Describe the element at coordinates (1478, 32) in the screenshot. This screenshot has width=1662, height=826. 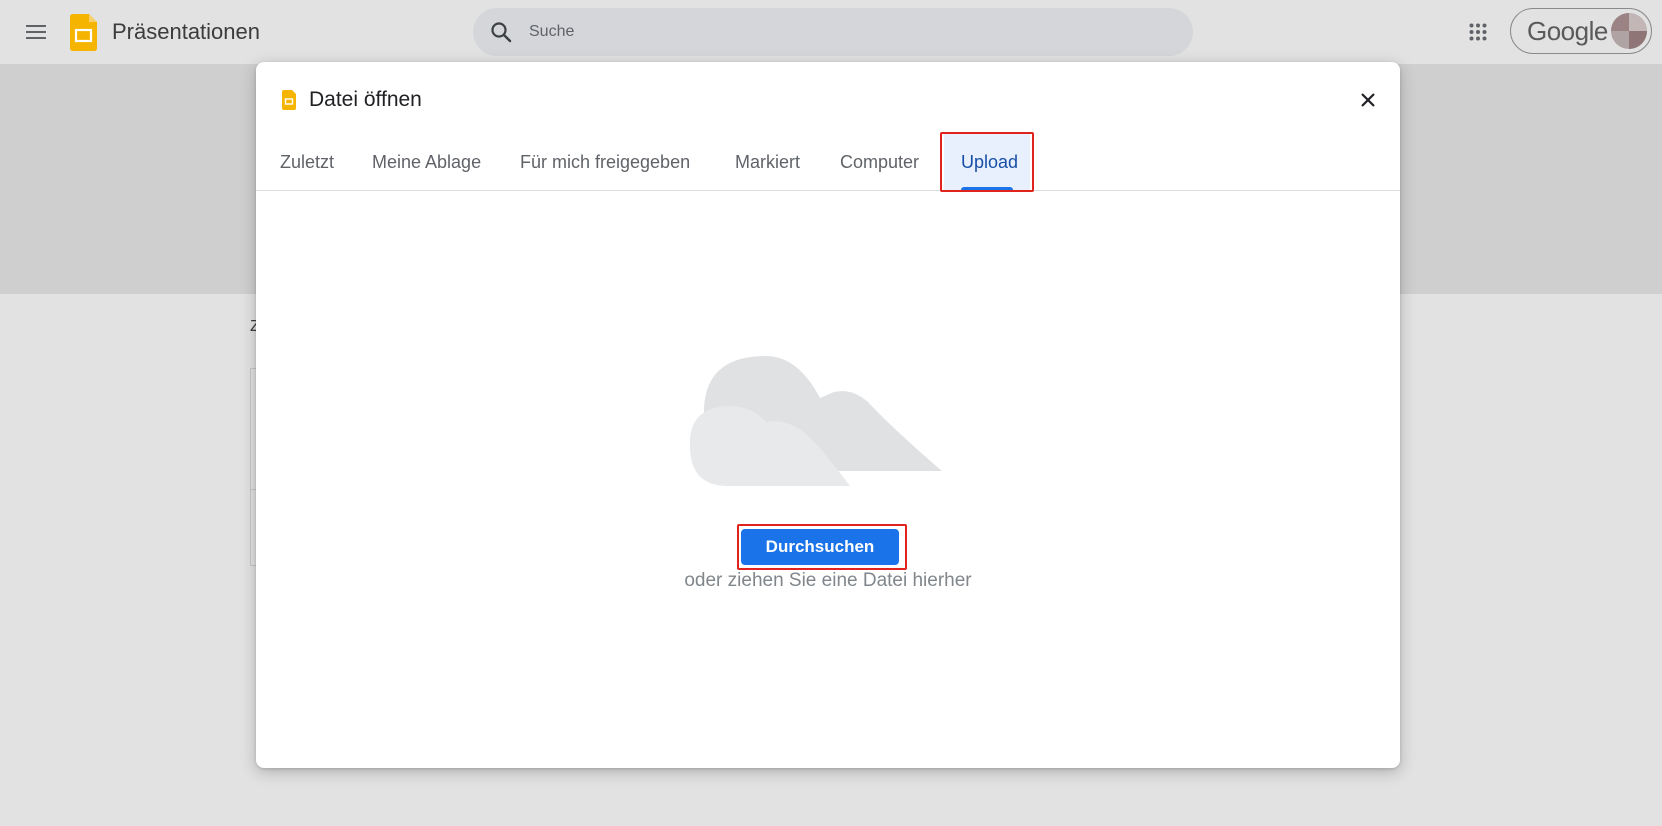
I see `apps-grid-icon` at that location.